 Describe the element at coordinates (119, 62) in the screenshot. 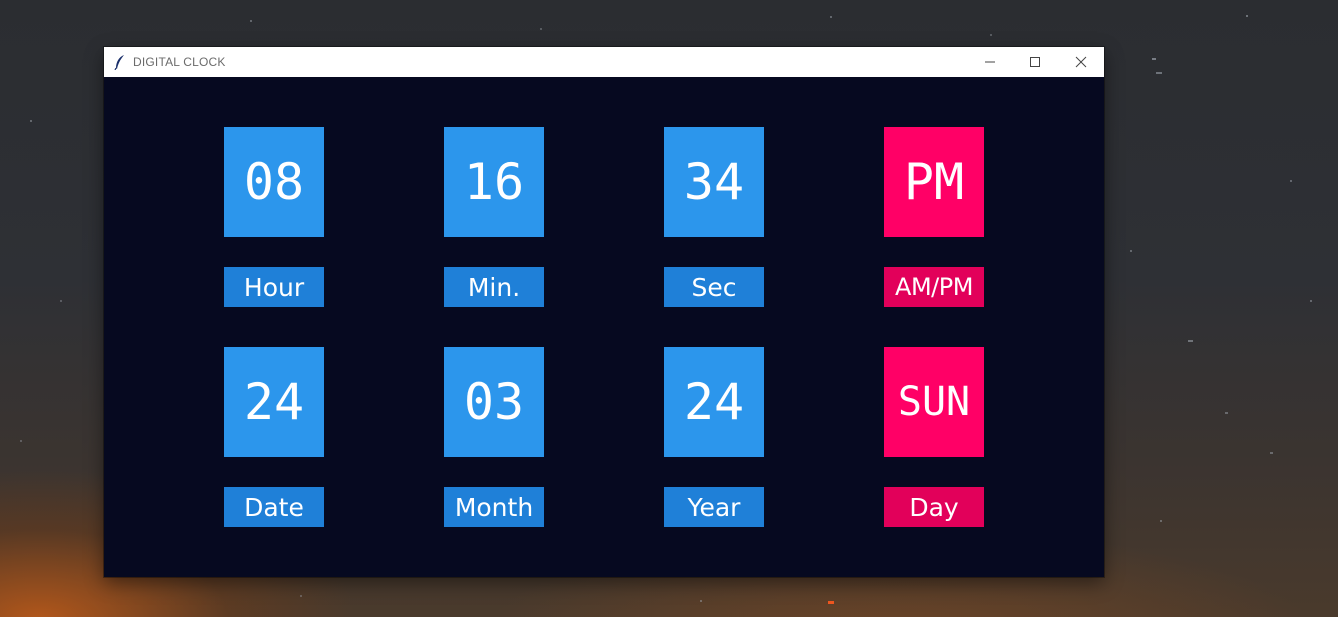

I see `feather-icon` at that location.